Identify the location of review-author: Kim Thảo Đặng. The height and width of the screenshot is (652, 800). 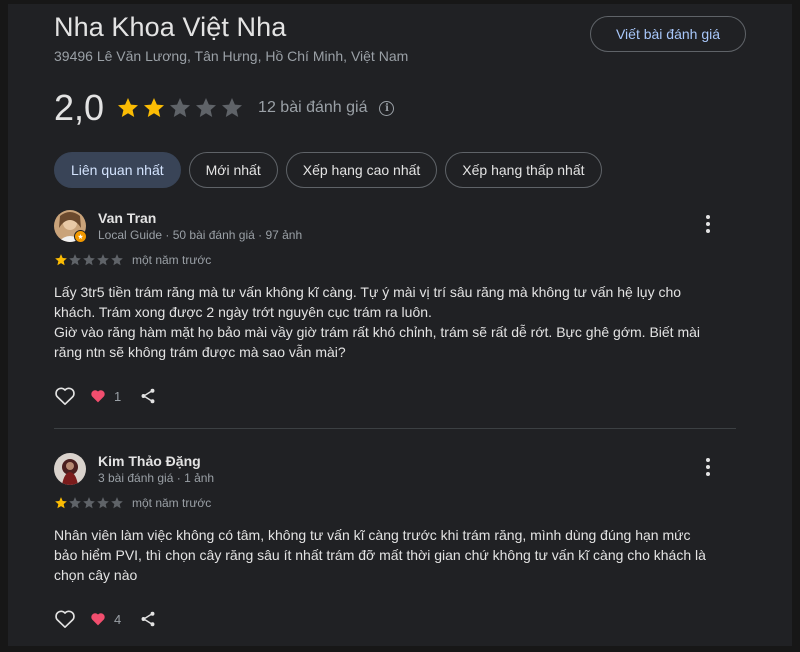
(149, 461).